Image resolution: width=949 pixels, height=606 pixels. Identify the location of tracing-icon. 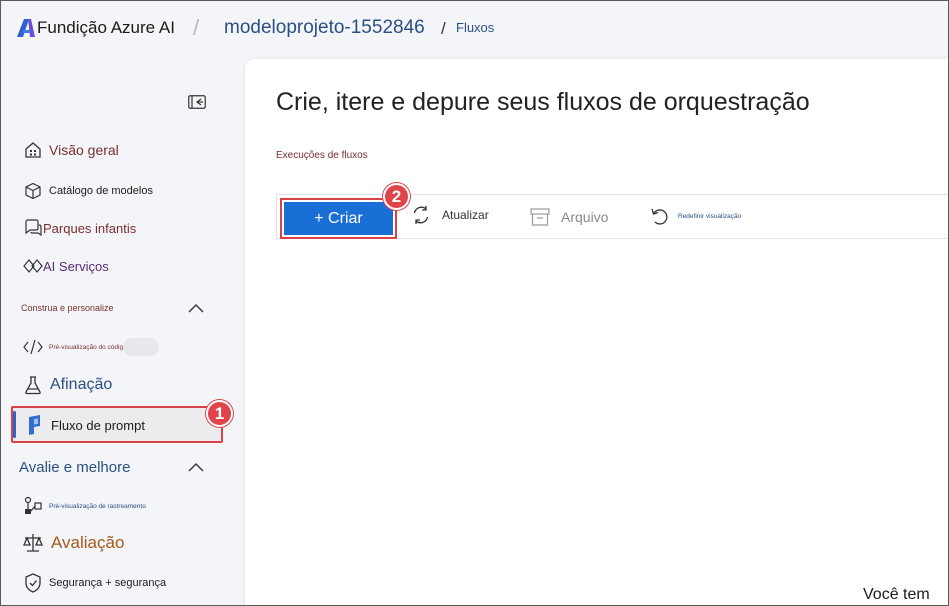
(33, 506).